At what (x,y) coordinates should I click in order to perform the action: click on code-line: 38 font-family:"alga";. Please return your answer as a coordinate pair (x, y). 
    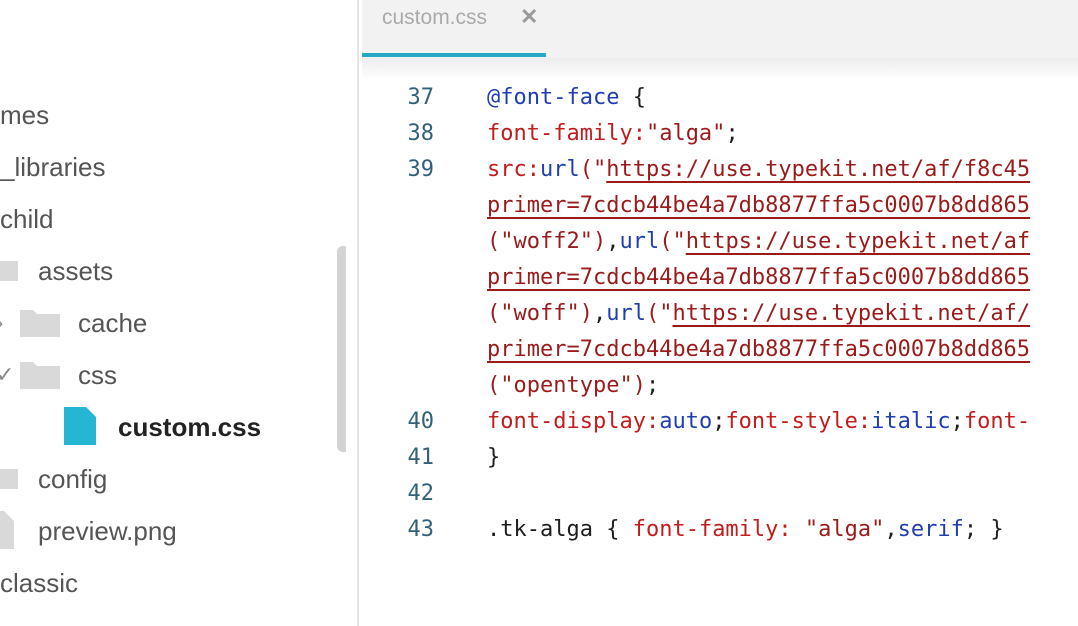
    Looking at the image, I should click on (720, 134).